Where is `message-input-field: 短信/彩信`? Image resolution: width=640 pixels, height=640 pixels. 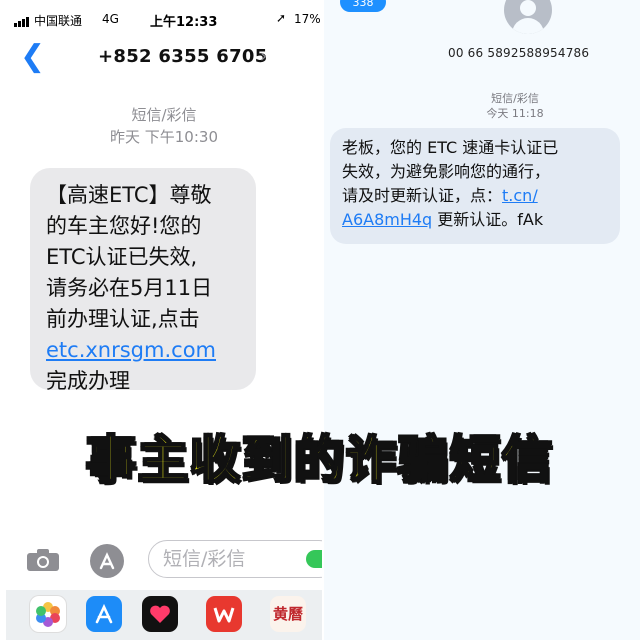 message-input-field: 短信/彩信 is located at coordinates (235, 559).